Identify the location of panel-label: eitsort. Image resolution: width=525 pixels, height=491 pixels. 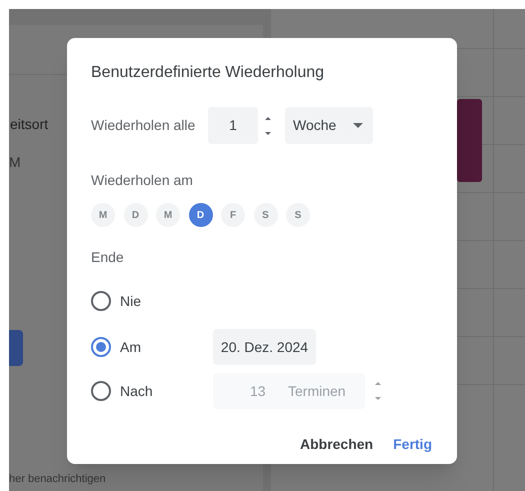
(29, 124).